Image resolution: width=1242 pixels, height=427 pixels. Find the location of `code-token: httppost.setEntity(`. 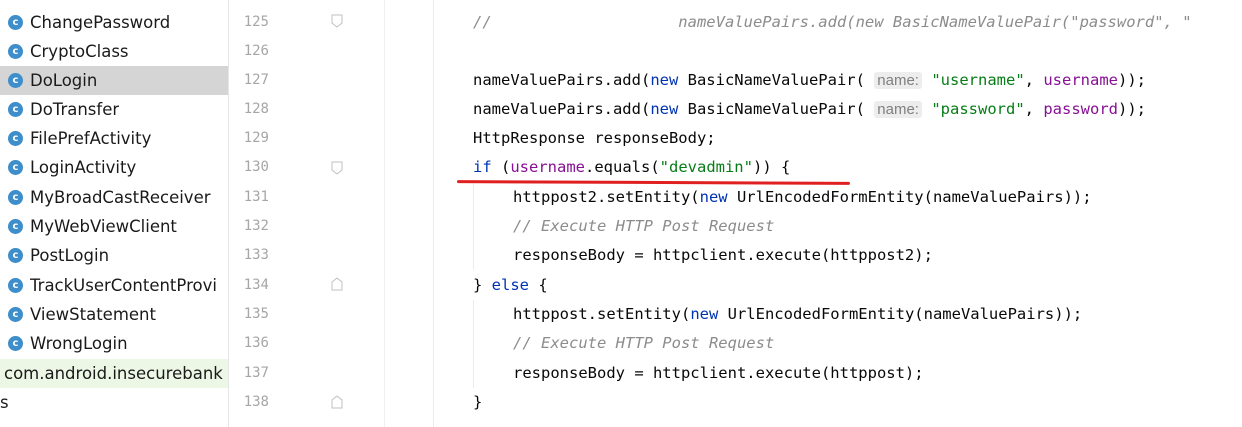

code-token: httppost.setEntity( is located at coordinates (602, 314).